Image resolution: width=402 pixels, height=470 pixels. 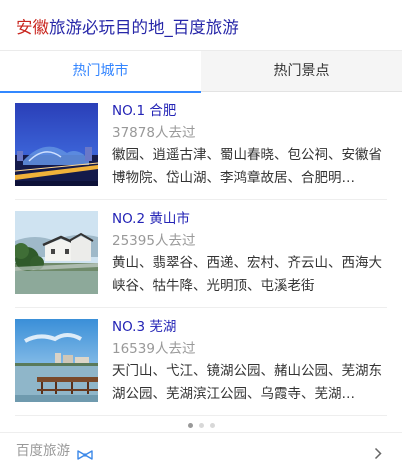 I want to click on footer-bar: 百度旅游, so click(x=201, y=451).